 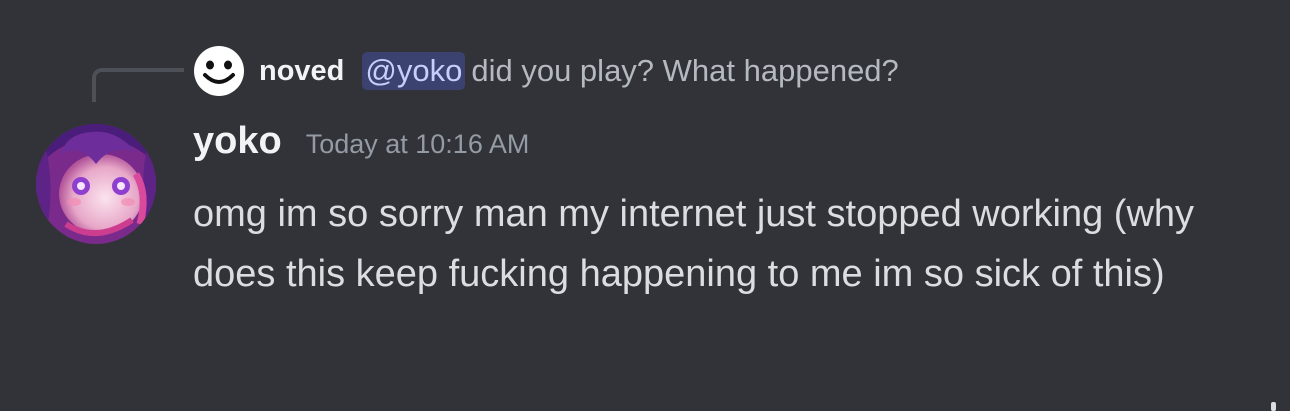 I want to click on message-timestamp: Today at 10:16 AM, so click(x=418, y=144).